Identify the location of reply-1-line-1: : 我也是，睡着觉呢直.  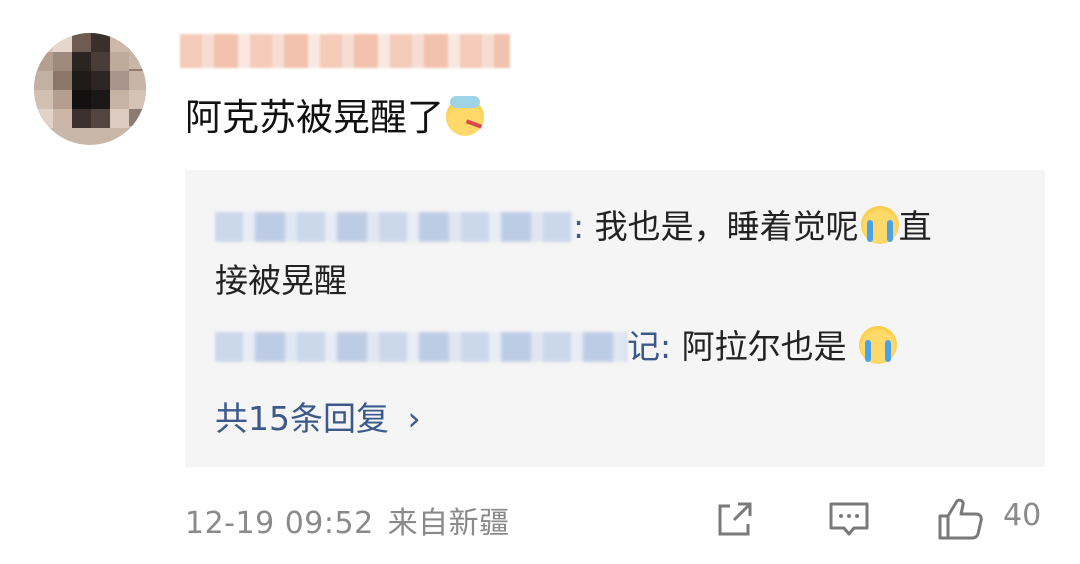
(573, 224).